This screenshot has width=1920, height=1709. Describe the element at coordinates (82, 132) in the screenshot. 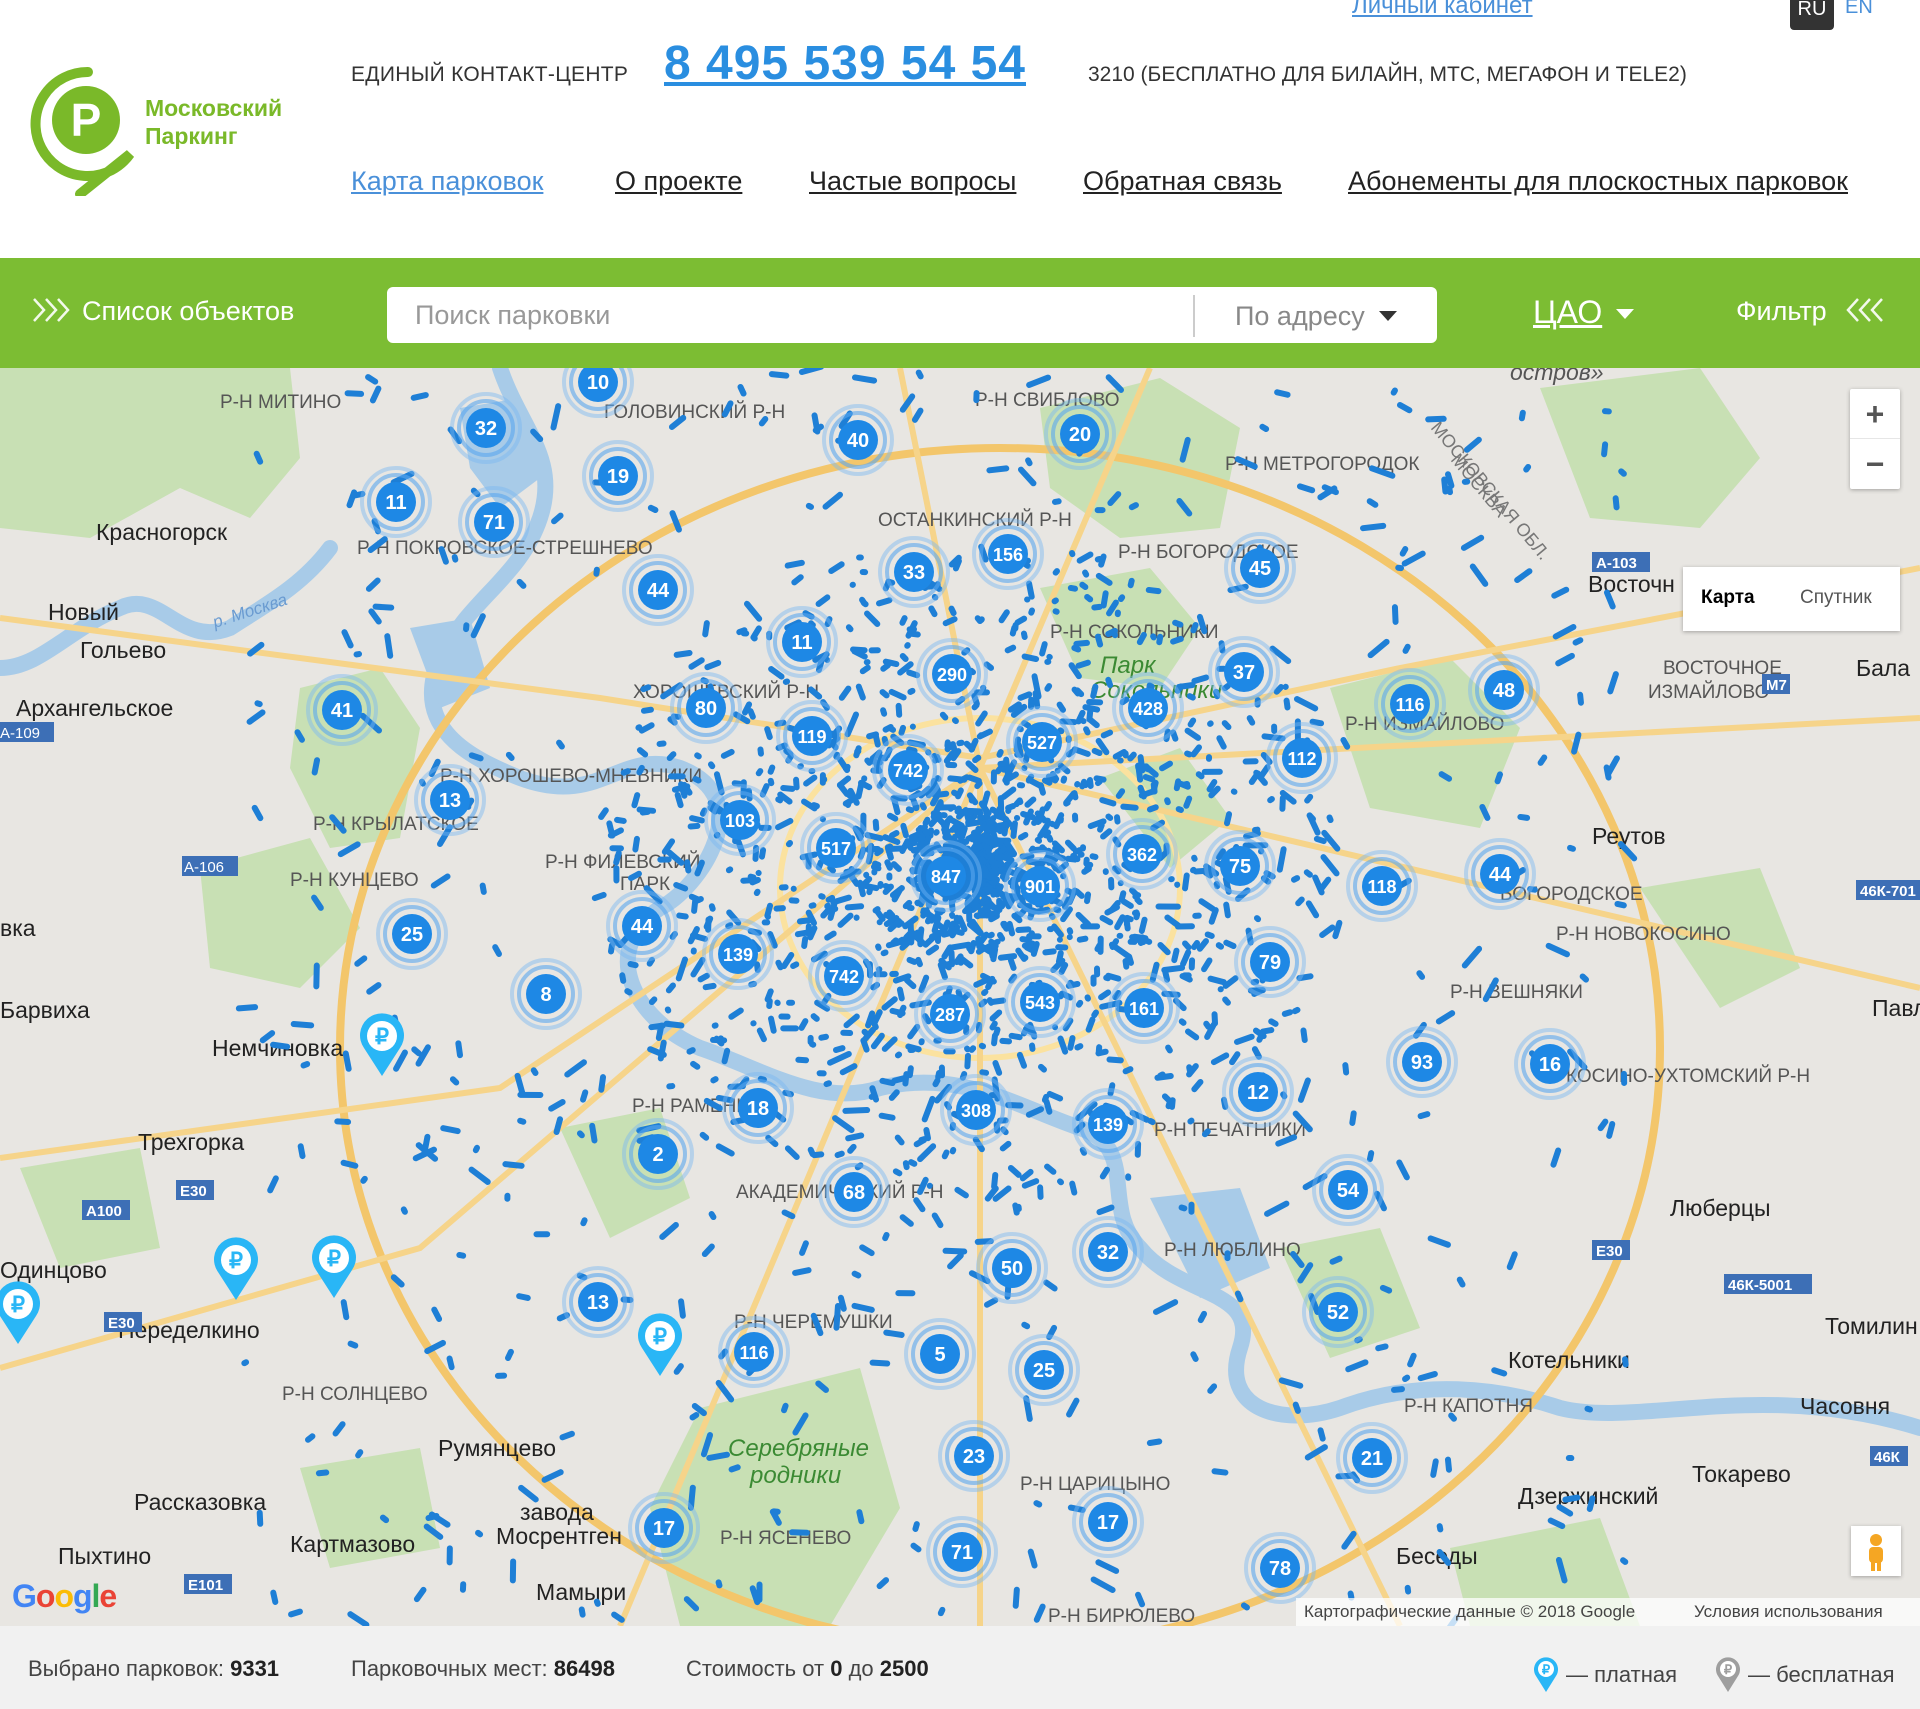

I see `parking-logo-icon: P` at that location.